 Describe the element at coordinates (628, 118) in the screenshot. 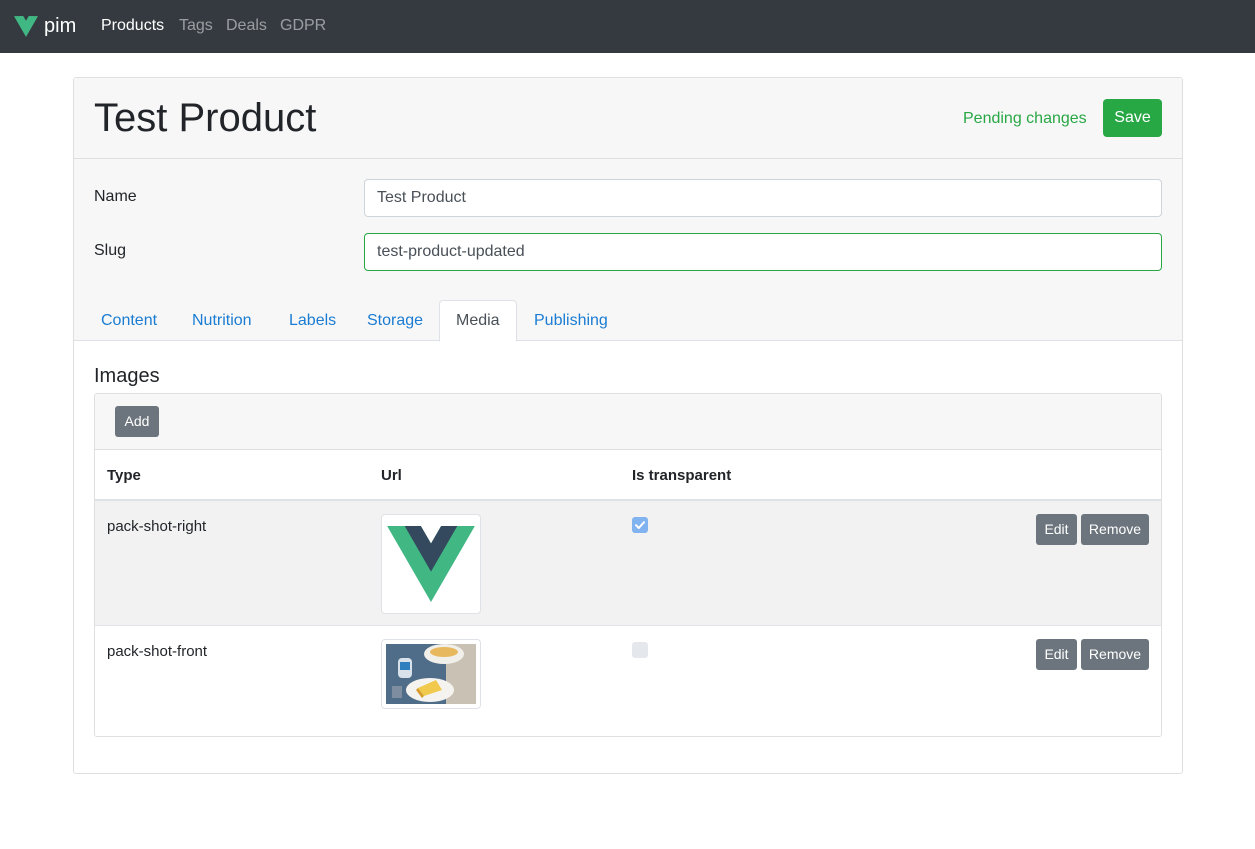

I see `card-header: Test Product Pending changes Save` at that location.